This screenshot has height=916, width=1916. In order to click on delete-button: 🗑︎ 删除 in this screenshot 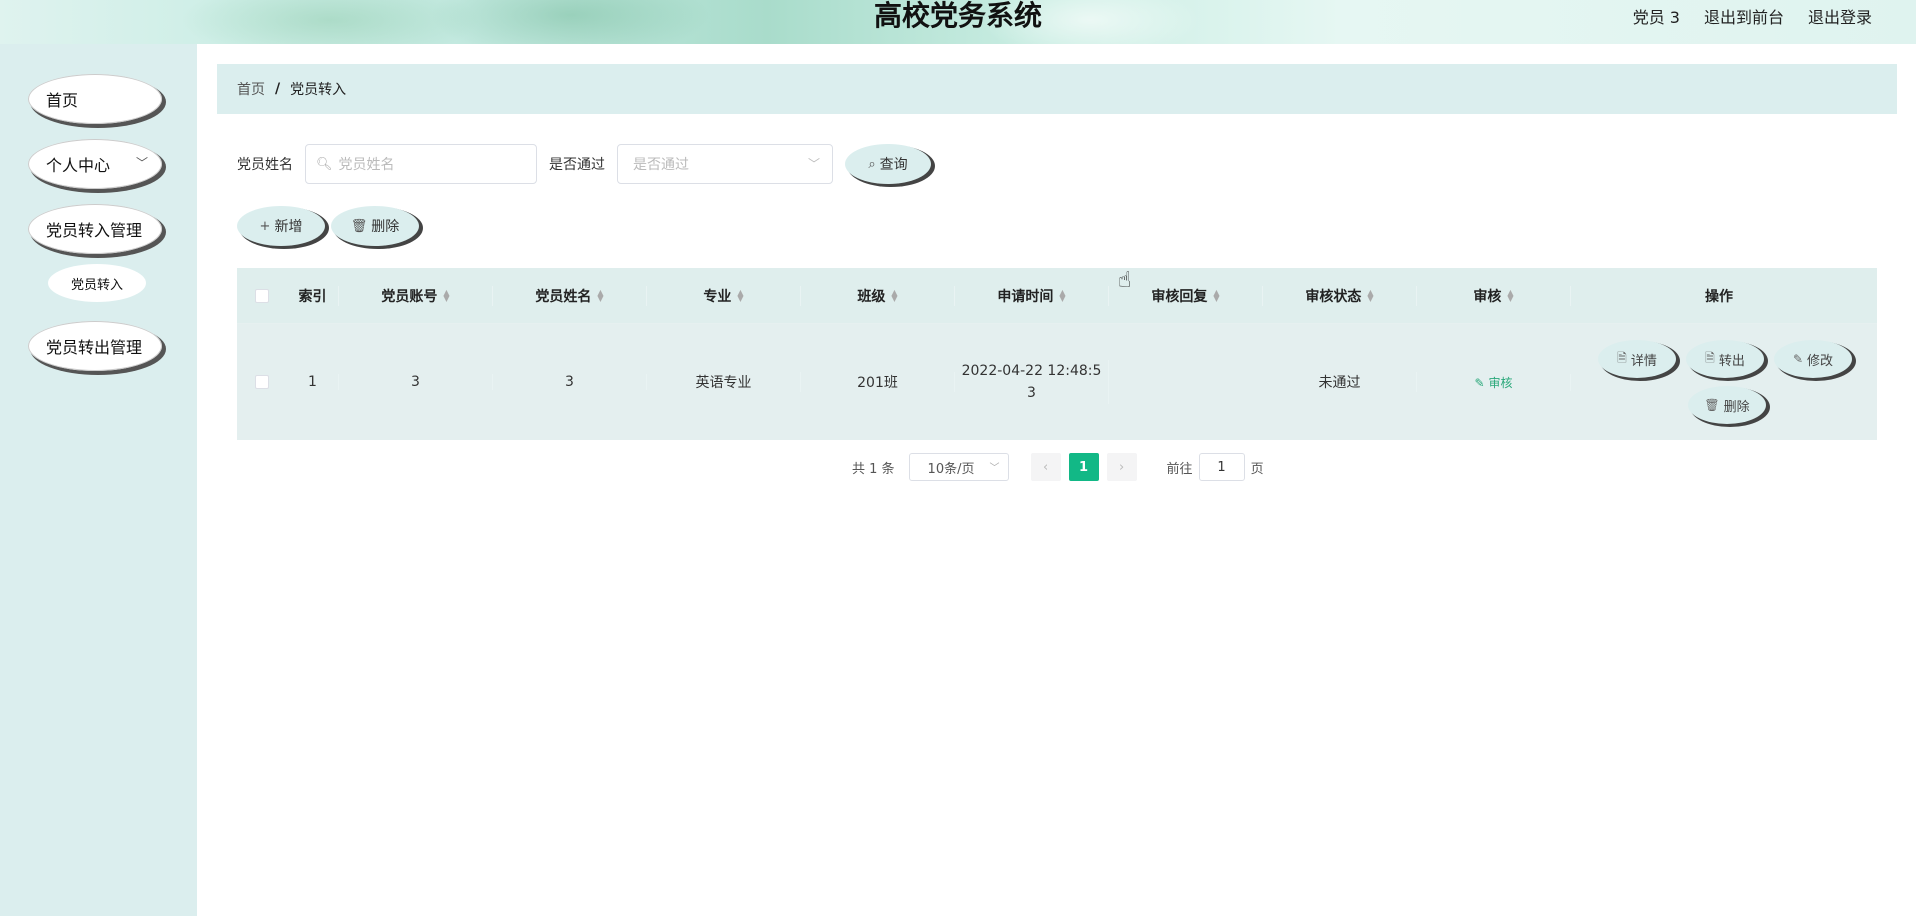, I will do `click(375, 226)`.